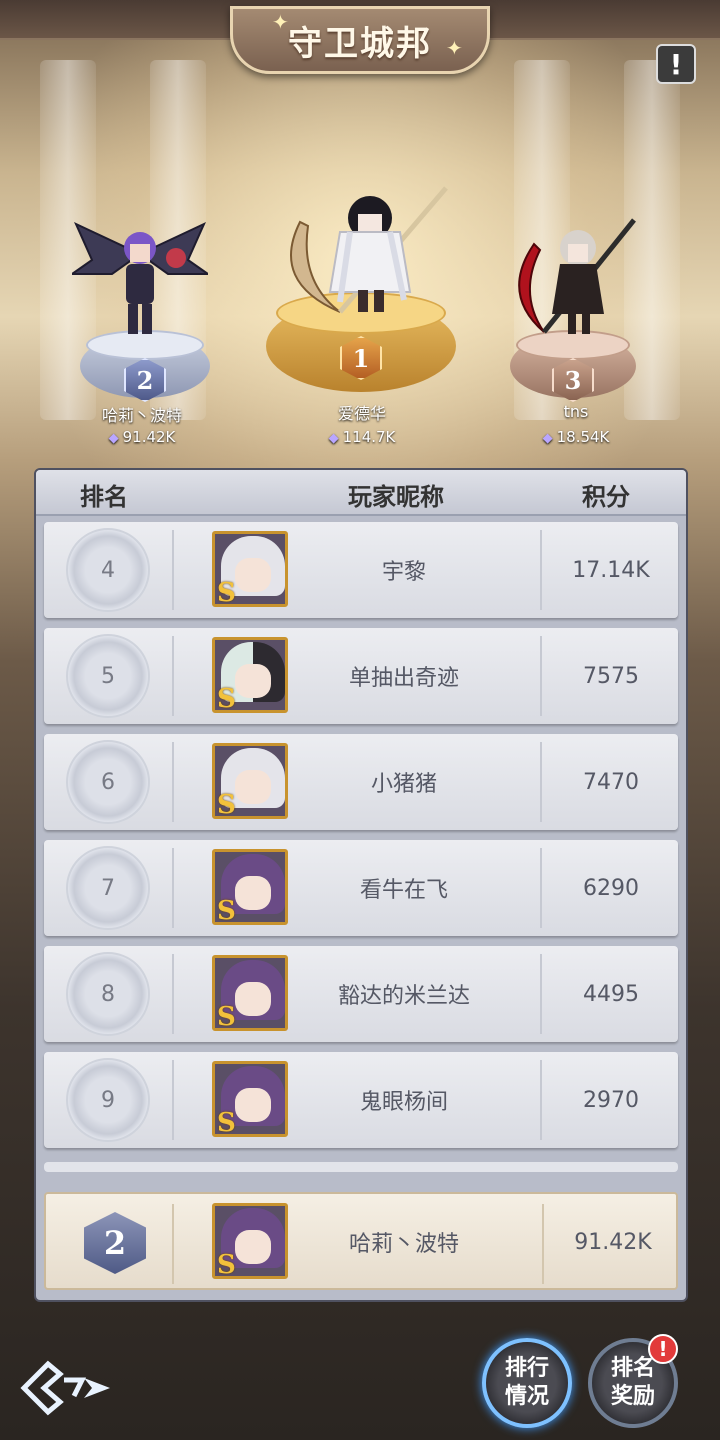 This screenshot has height=1440, width=720. What do you see at coordinates (633, 1383) in the screenshot?
I see `ranking-reward-label: 排名 奖励` at bounding box center [633, 1383].